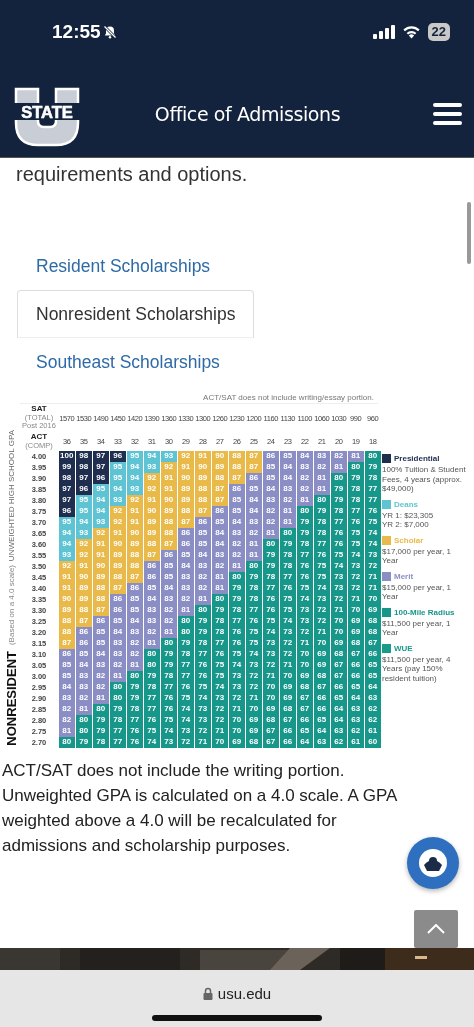 Image resolution: width=474 pixels, height=1027 pixels. I want to click on table-cell: 85, so click(202, 544).